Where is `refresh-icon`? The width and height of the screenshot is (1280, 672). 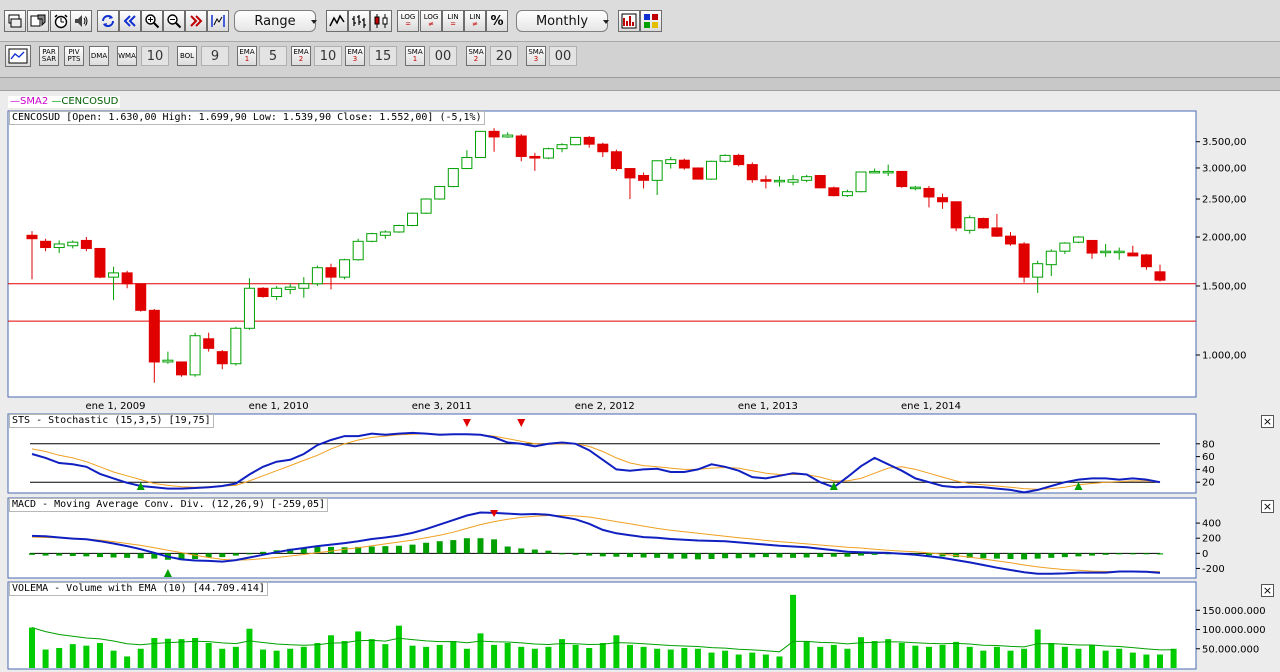
refresh-icon is located at coordinates (108, 21).